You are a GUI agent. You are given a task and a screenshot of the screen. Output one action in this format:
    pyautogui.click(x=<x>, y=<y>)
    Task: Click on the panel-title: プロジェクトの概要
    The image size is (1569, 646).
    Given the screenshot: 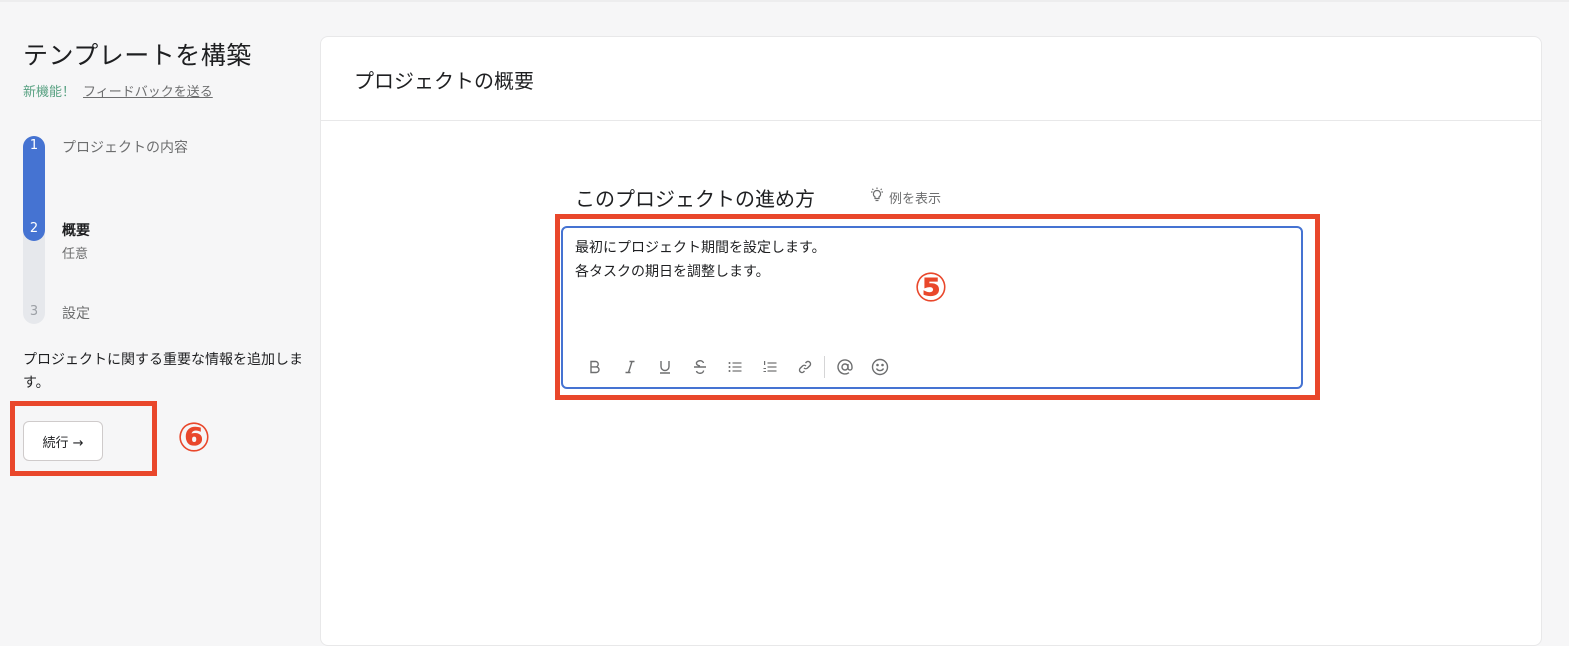 What is the action you would take?
    pyautogui.click(x=444, y=81)
    